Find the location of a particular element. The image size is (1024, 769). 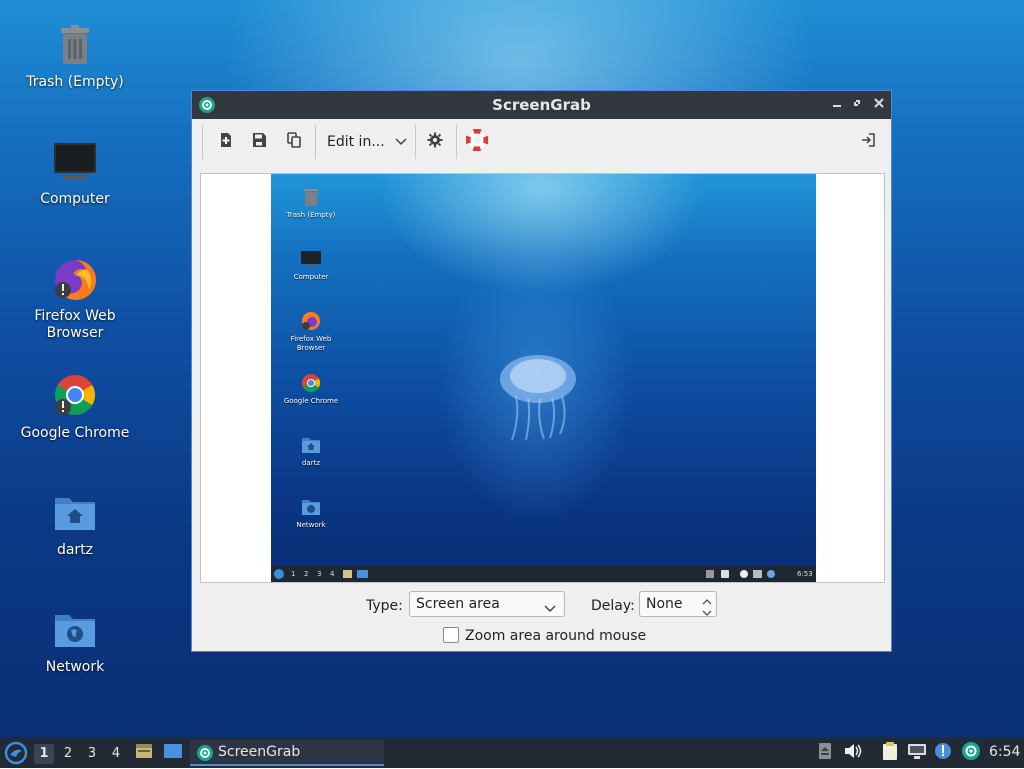

show-desktop-button is located at coordinates (173, 753).